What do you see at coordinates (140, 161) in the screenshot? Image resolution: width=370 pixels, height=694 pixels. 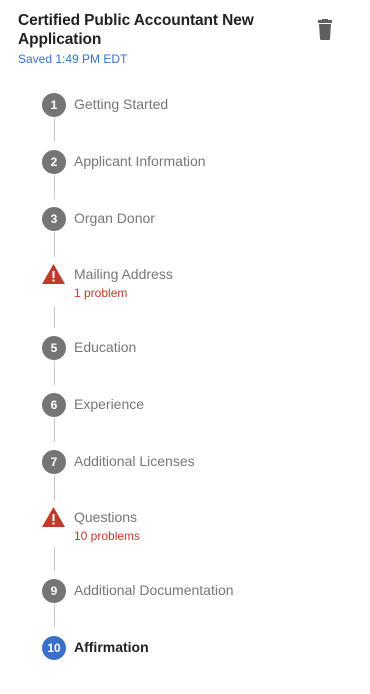 I see `step-label: Applicant Information` at bounding box center [140, 161].